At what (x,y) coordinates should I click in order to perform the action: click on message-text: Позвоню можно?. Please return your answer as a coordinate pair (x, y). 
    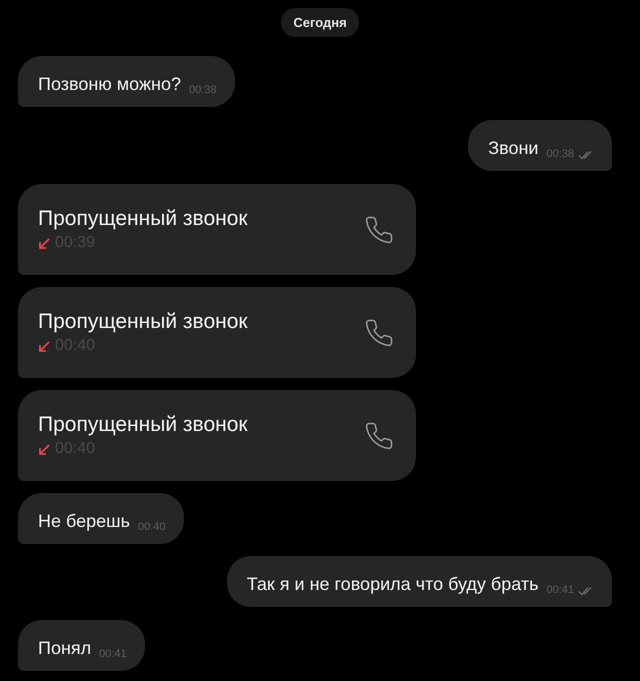
    Looking at the image, I should click on (109, 84).